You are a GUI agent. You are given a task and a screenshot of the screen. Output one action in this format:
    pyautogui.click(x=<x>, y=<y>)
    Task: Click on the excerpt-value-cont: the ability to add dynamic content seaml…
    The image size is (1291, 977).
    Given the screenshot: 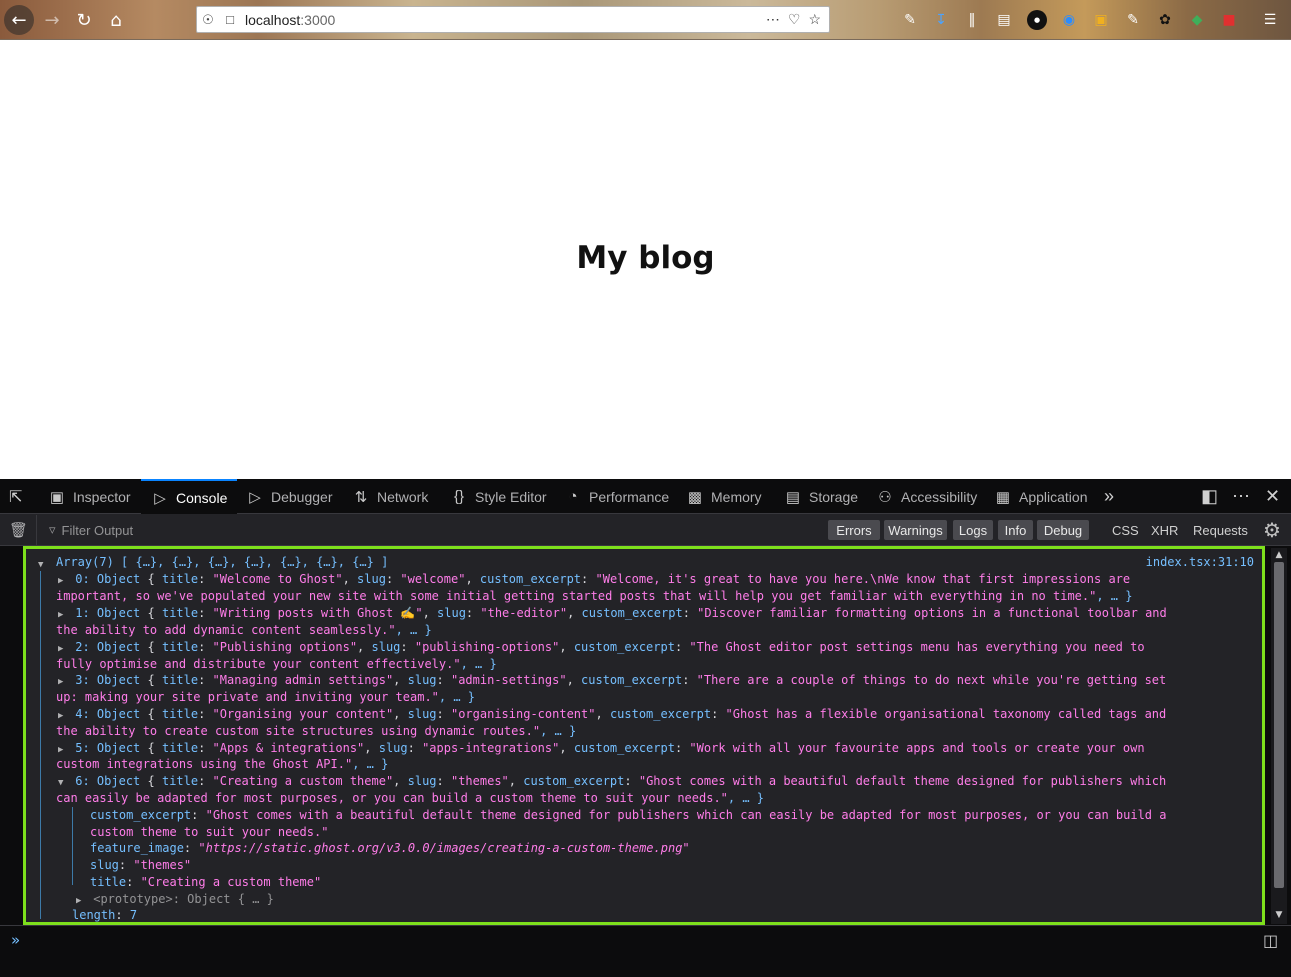 What is the action you would take?
    pyautogui.click(x=226, y=630)
    